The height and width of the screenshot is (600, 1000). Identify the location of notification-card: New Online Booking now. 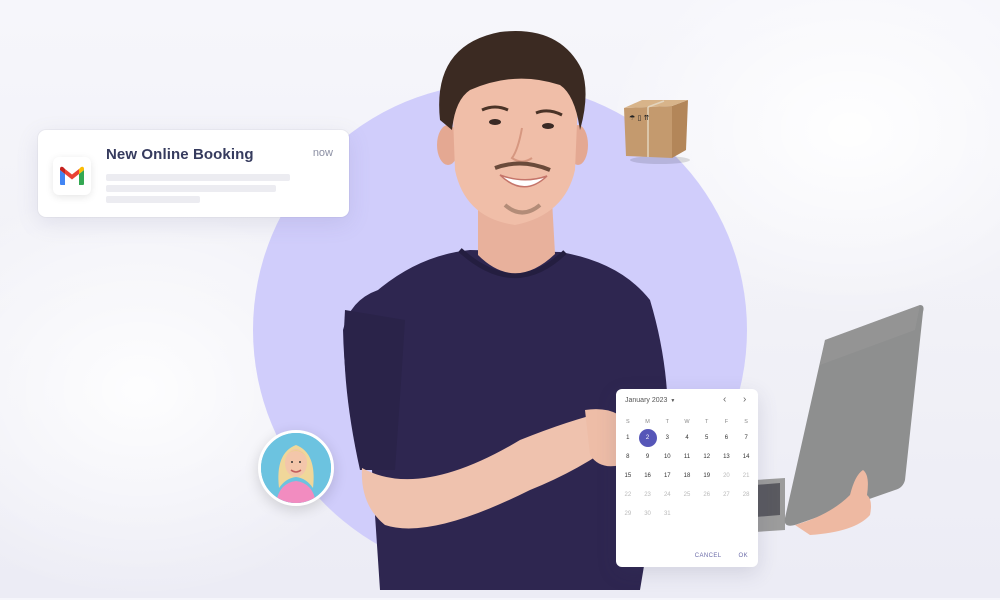
(193, 173).